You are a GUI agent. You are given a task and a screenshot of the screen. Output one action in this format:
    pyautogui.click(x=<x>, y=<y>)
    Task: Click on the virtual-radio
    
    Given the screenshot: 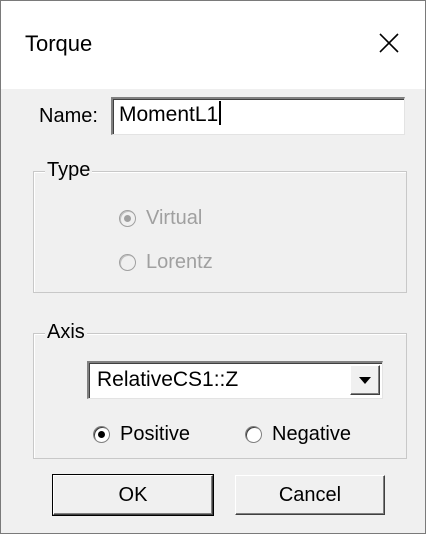 What is the action you would take?
    pyautogui.click(x=127, y=218)
    